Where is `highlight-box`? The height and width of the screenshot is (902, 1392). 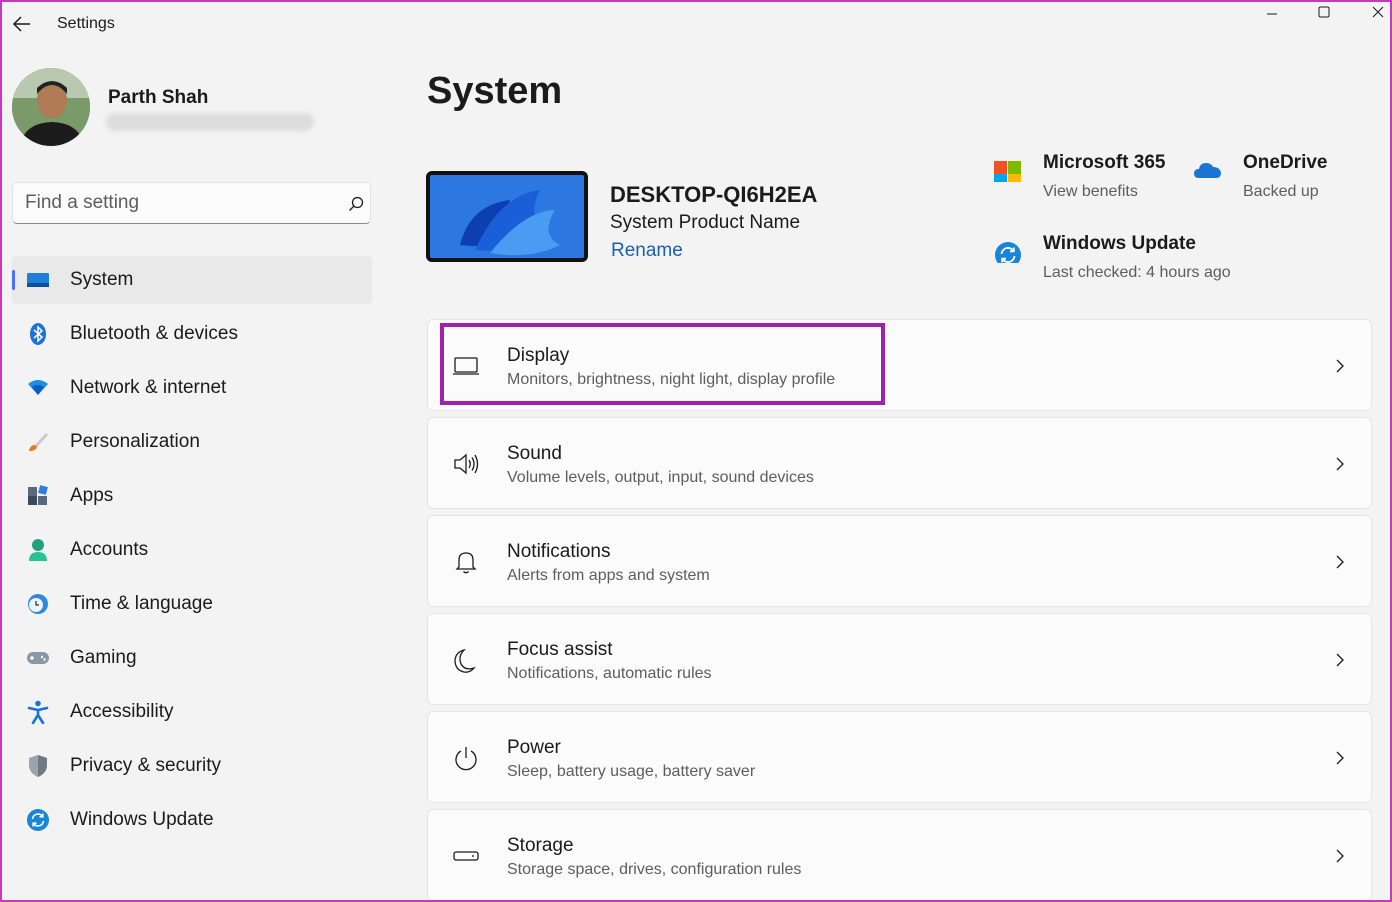
highlight-box is located at coordinates (662, 364).